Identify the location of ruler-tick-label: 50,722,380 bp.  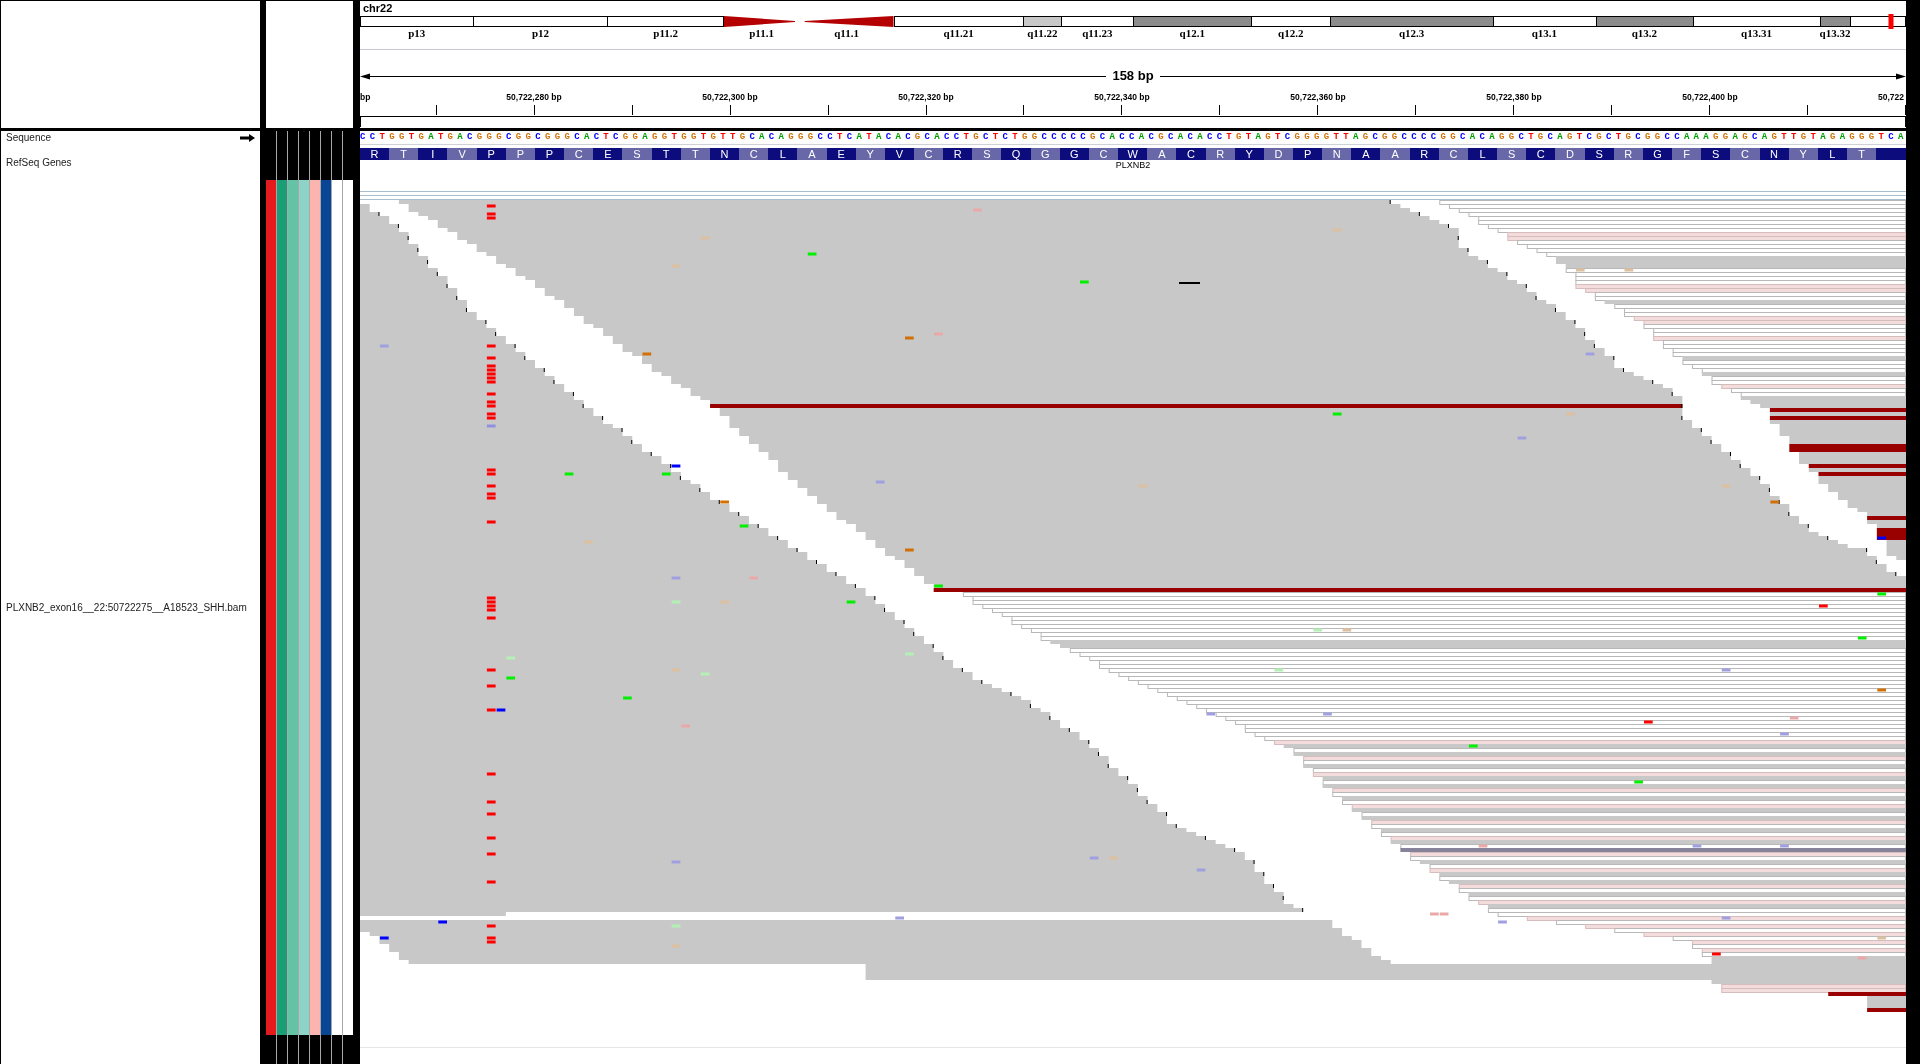
(1514, 97).